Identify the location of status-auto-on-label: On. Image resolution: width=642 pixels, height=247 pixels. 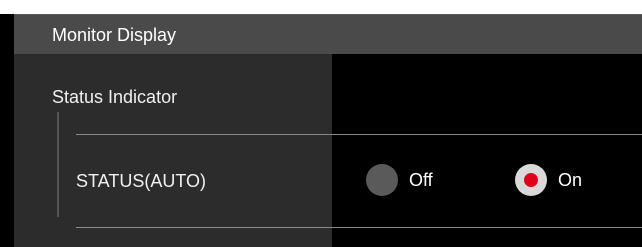
(570, 180).